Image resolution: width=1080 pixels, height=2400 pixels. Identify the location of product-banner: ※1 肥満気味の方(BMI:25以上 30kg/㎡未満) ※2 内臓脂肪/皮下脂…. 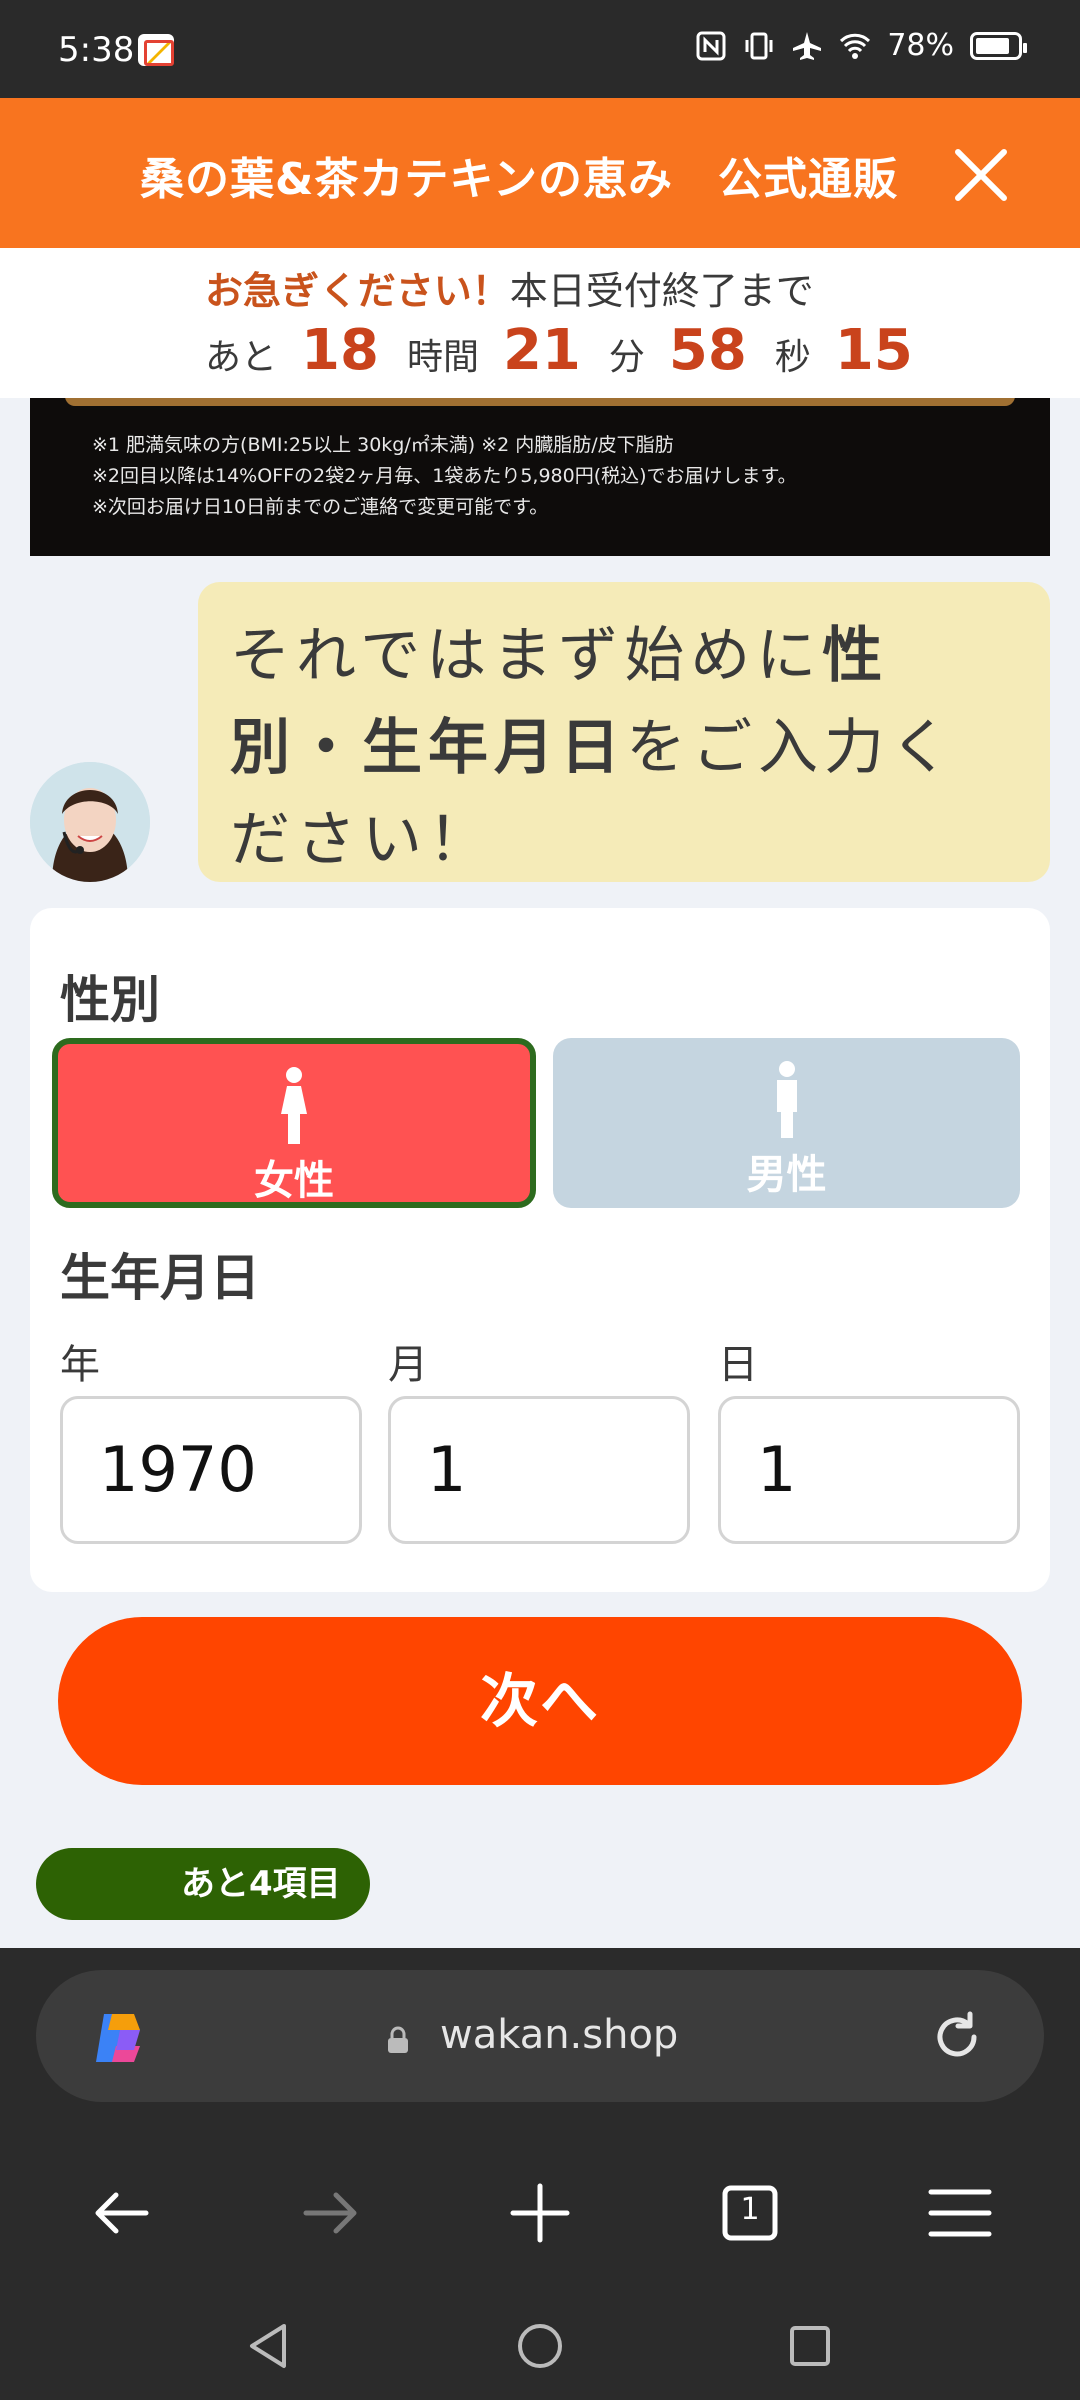
(540, 477).